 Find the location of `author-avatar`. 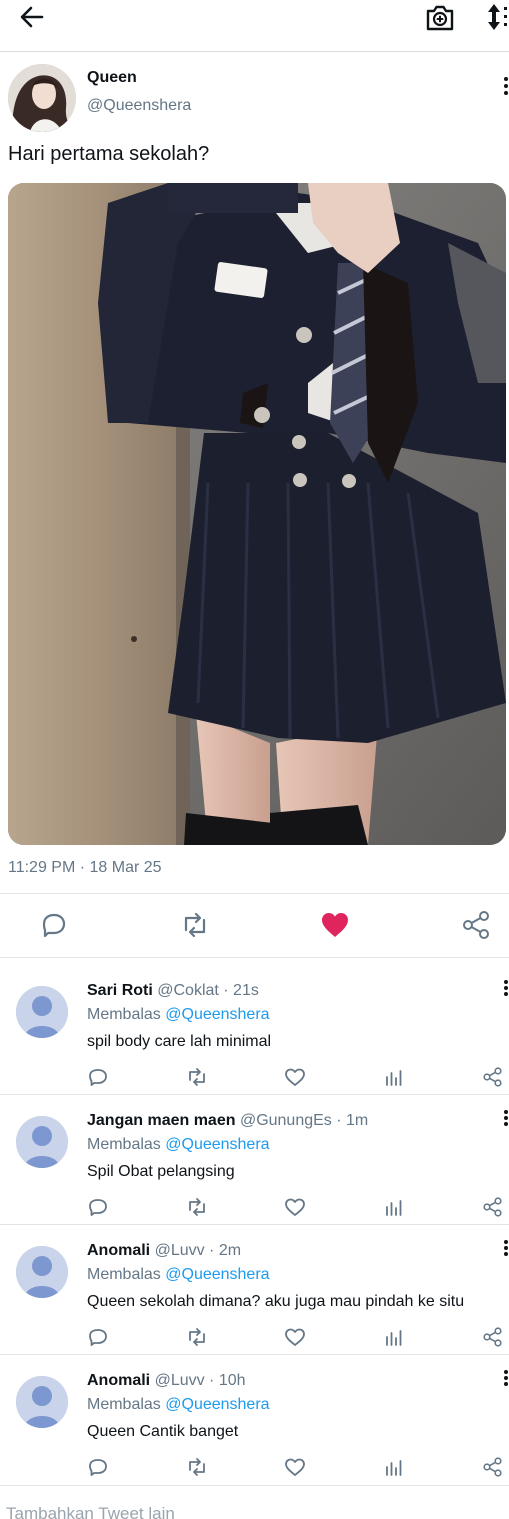

author-avatar is located at coordinates (42, 98).